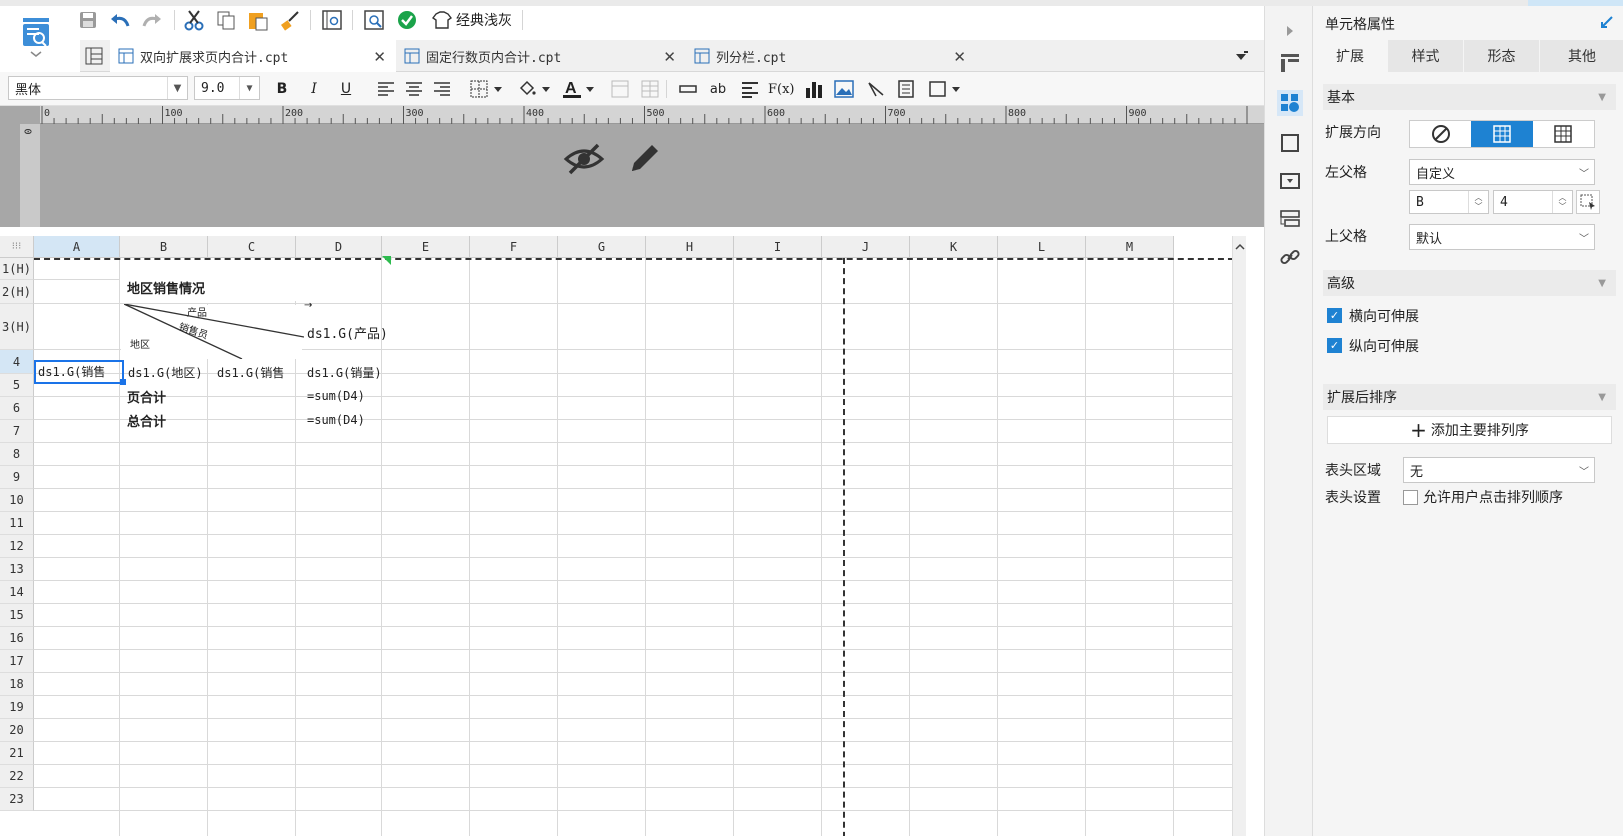 The width and height of the screenshot is (1623, 836). Describe the element at coordinates (650, 89) in the screenshot. I see `unmerge-cells-button` at that location.